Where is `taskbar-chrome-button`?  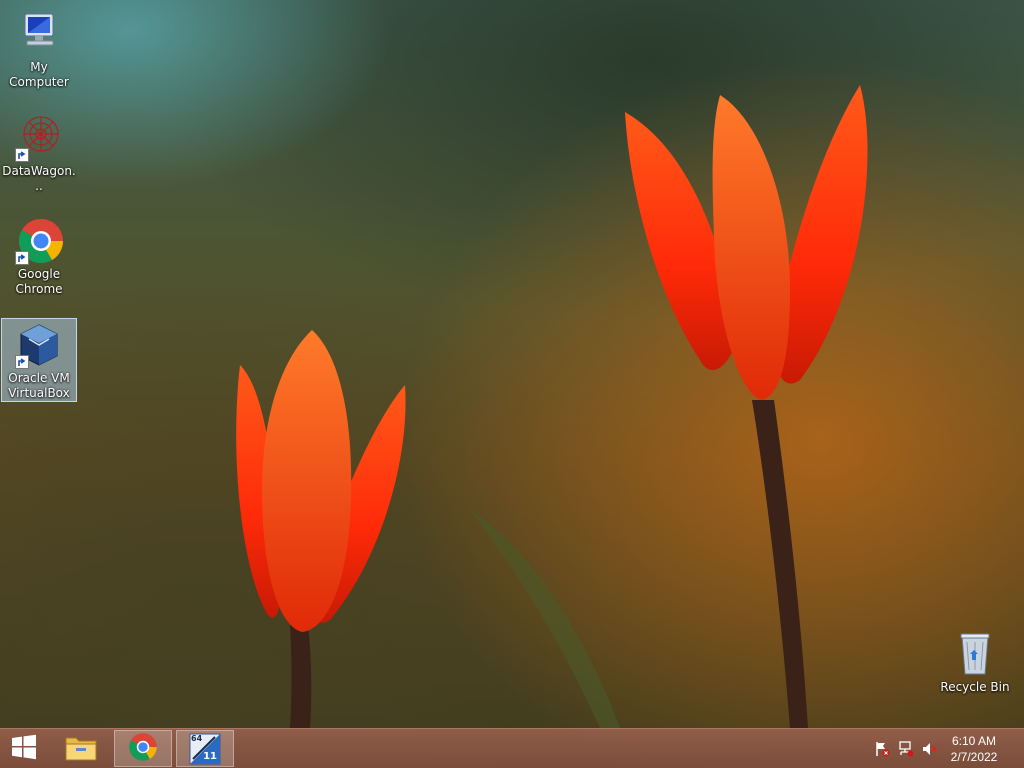
taskbar-chrome-button is located at coordinates (143, 748).